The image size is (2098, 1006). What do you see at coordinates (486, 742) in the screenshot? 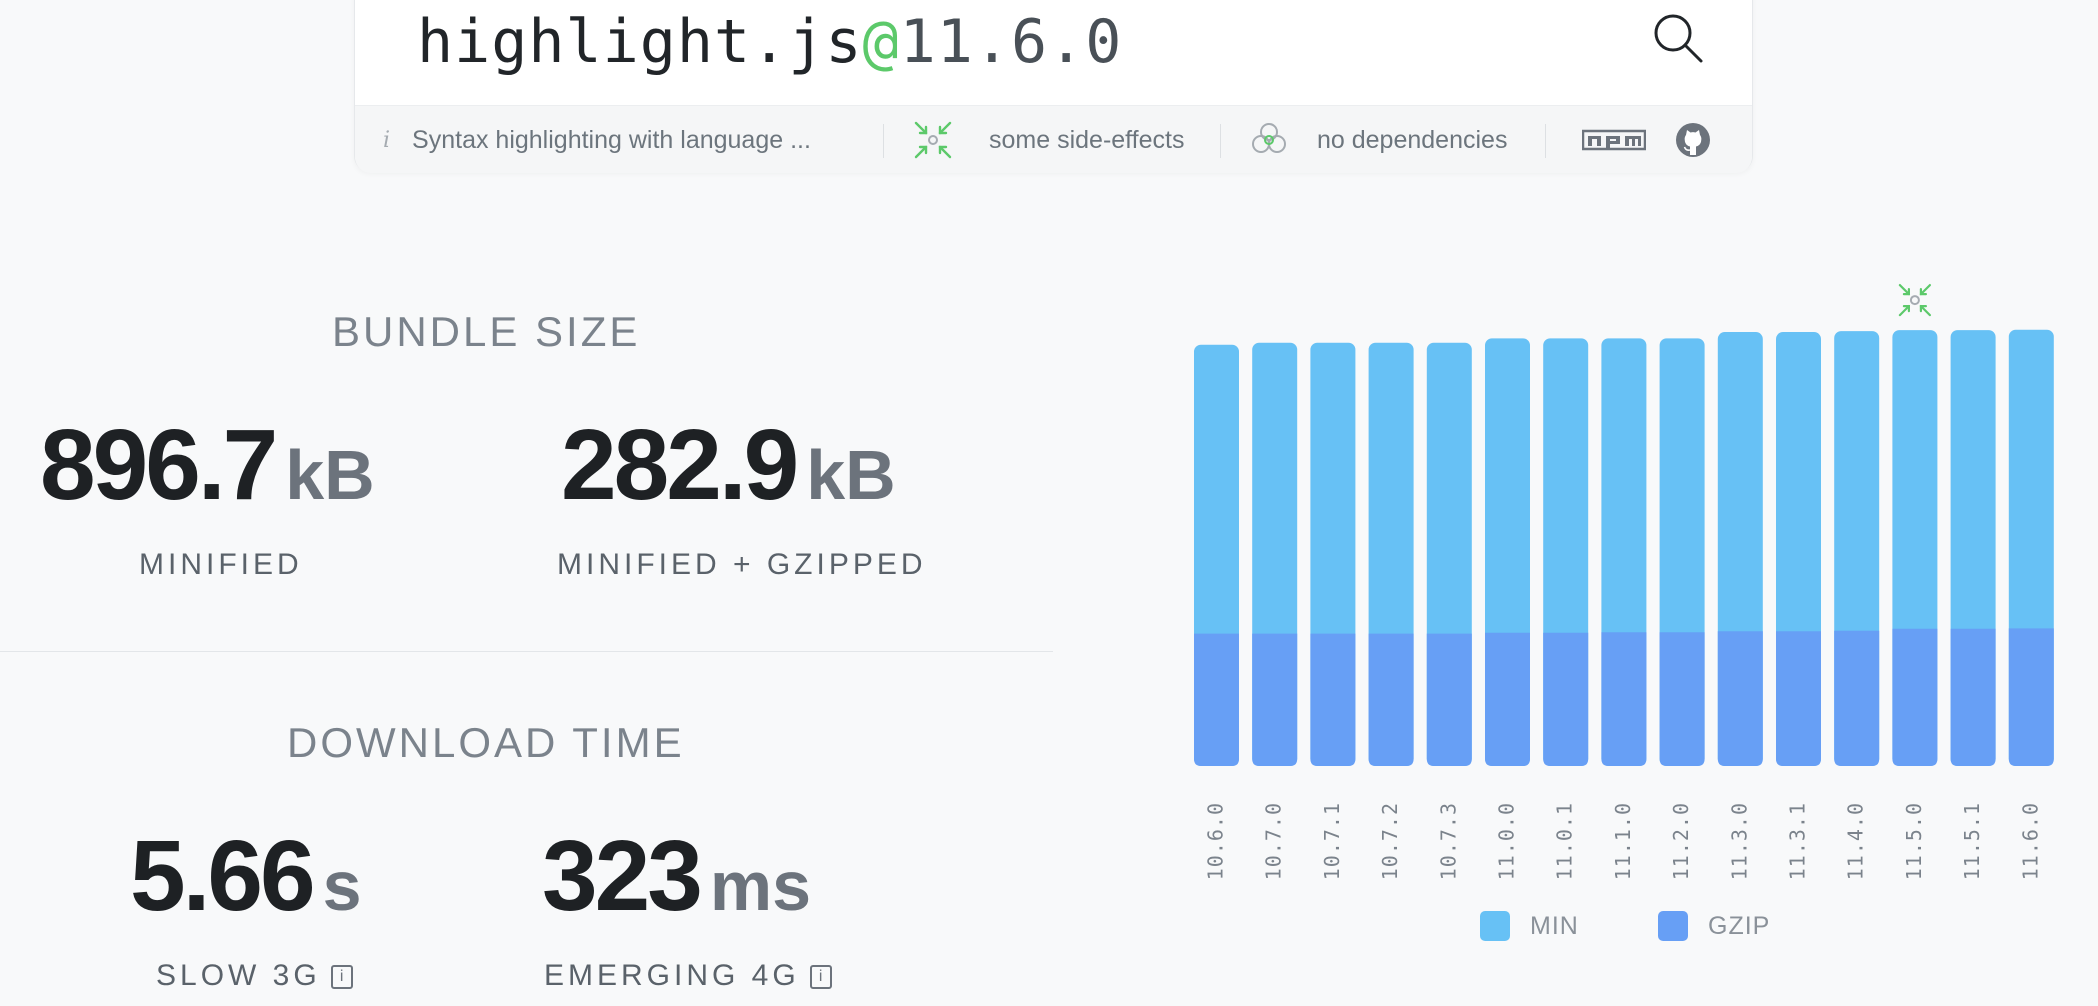
I see `download-time-title: DOWNLOAD TIME` at bounding box center [486, 742].